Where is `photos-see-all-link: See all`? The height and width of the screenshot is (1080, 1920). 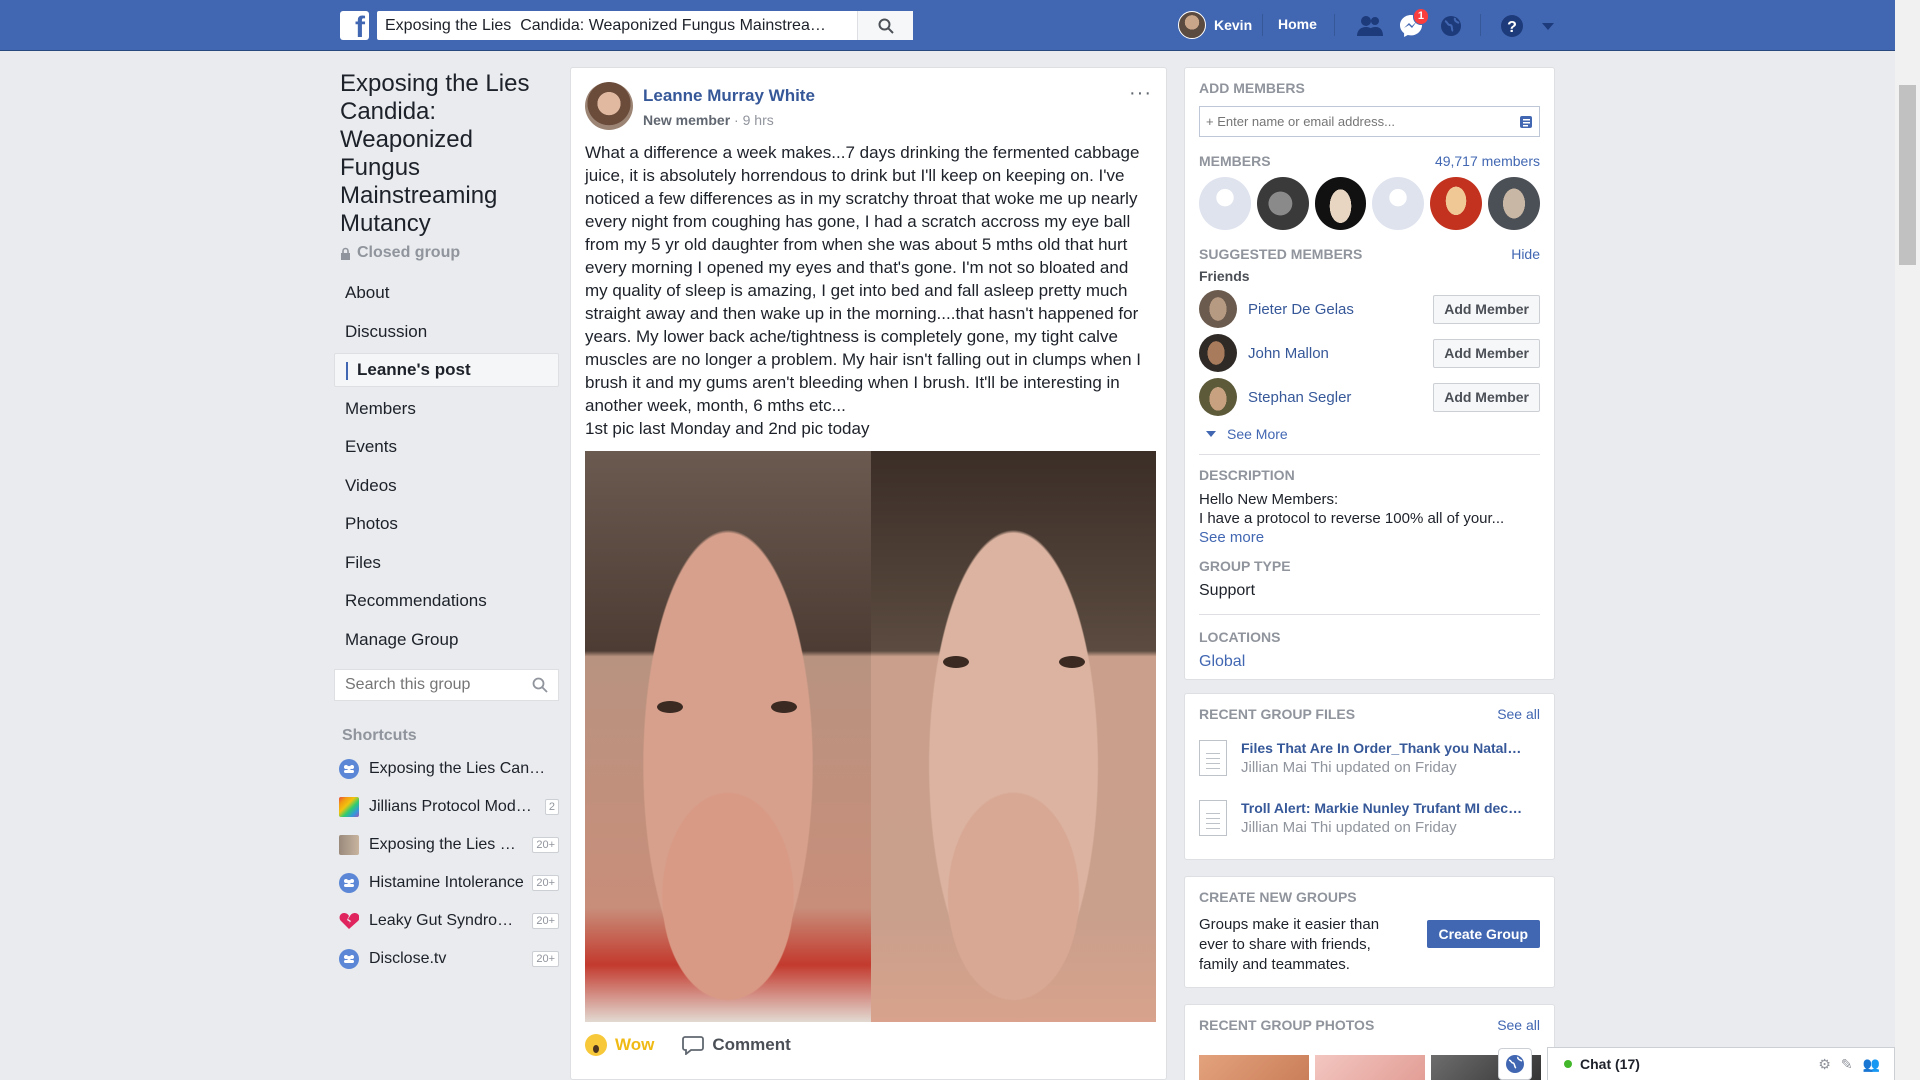
photos-see-all-link: See all is located at coordinates (1518, 1025).